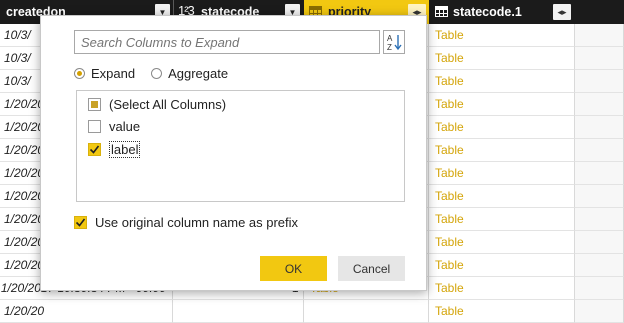  Describe the element at coordinates (79, 73) in the screenshot. I see `expand-radio` at that location.